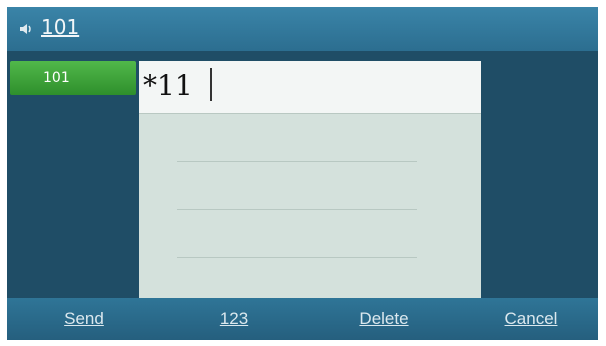 The width and height of the screenshot is (606, 346). Describe the element at coordinates (384, 319) in the screenshot. I see `delete-button: Delete` at that location.